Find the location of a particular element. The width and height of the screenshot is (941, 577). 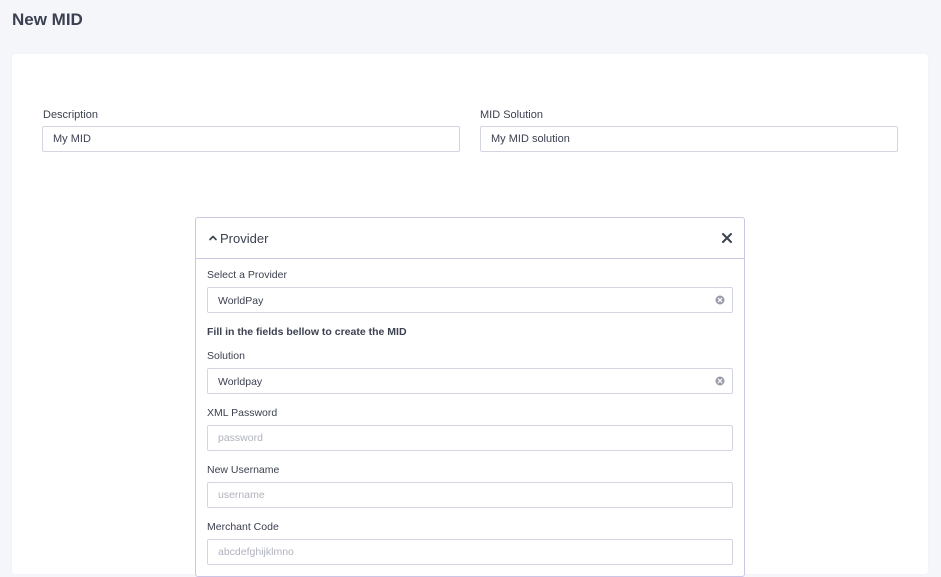

description-label: Description is located at coordinates (71, 115).